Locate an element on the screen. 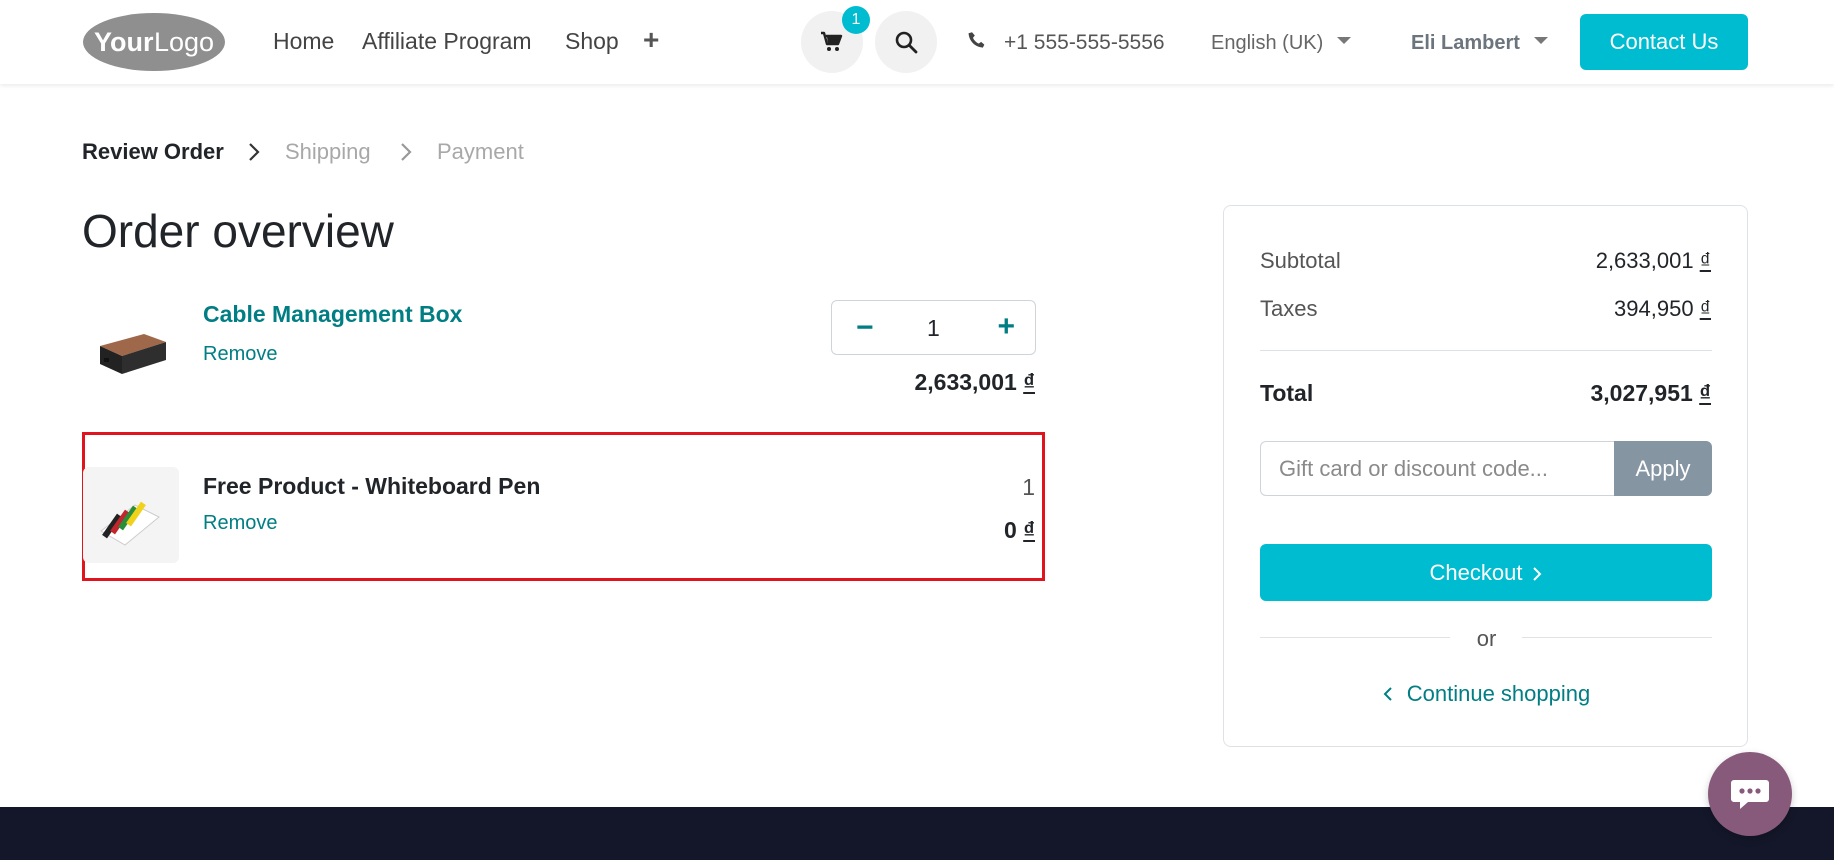 Image resolution: width=1834 pixels, height=860 pixels. product-name-whiteboard-pen: Free Product - Whiteboard Pen is located at coordinates (372, 486).